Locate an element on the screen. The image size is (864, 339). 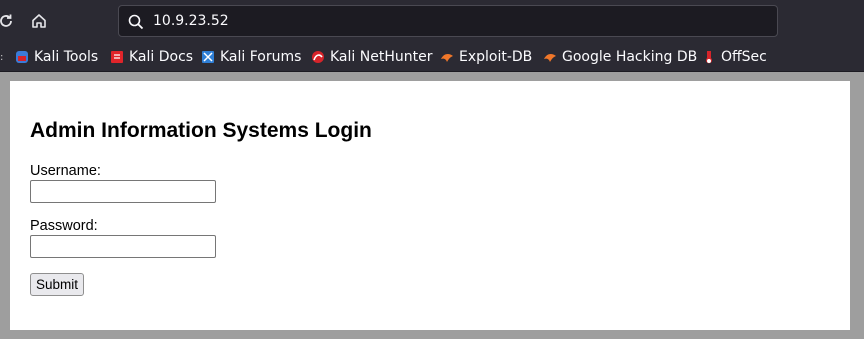
page-title: Admin Information Systems Login is located at coordinates (201, 130).